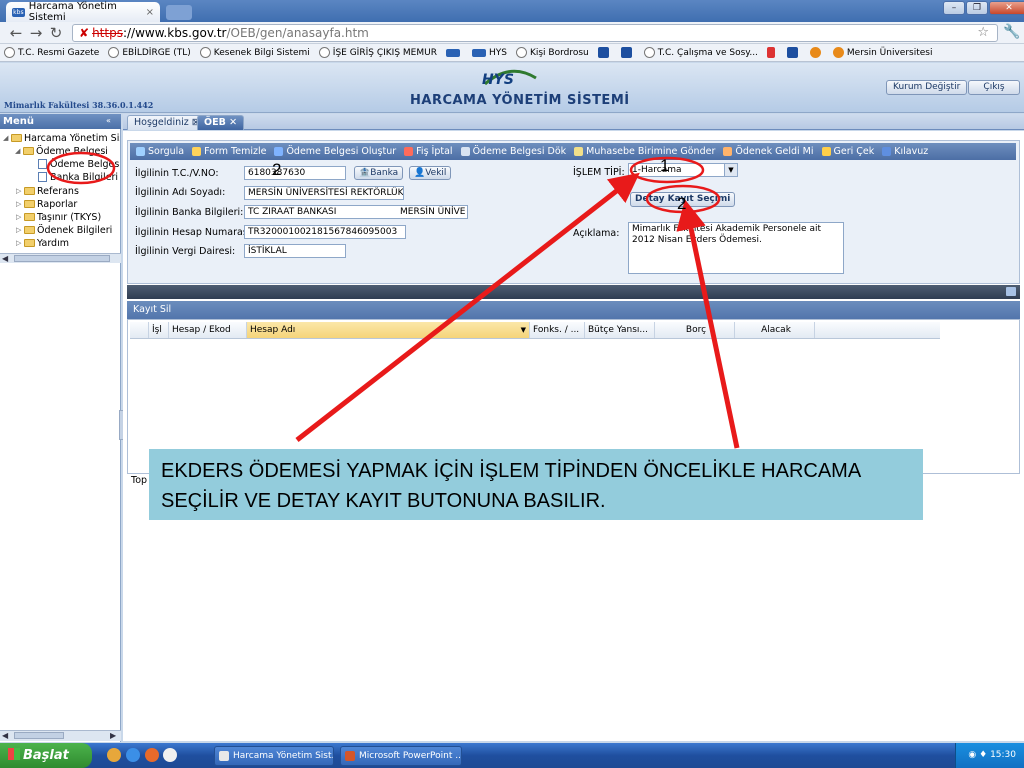 Image resolution: width=1024 pixels, height=768 pixels. I want to click on bookmark-item: İŞE GİRİŞ ÇIKIŞ MEMUR, so click(377, 52).